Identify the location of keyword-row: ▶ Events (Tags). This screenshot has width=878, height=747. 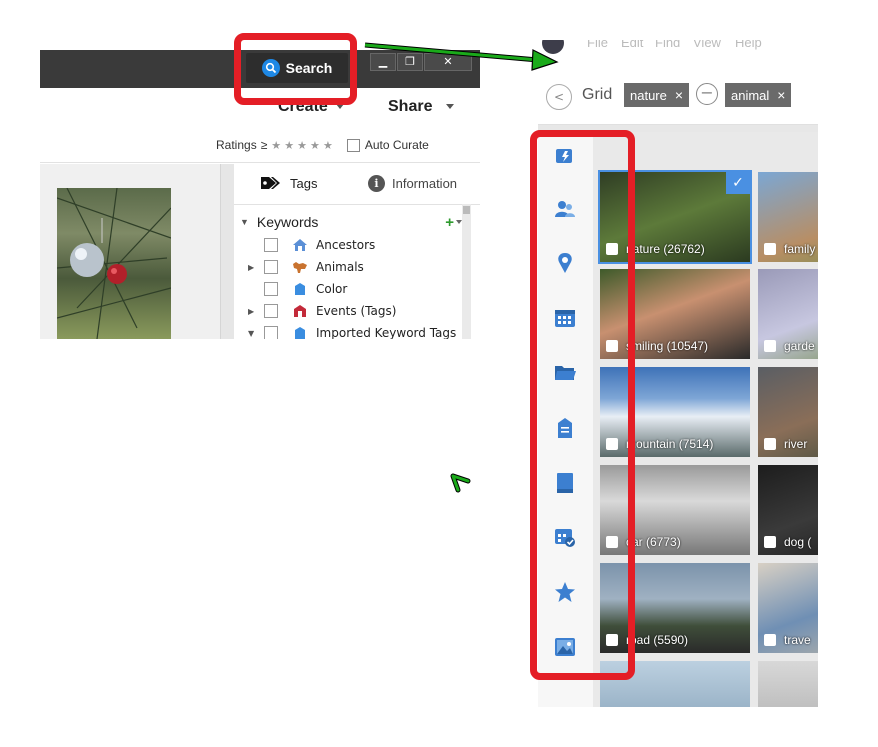
(353, 311).